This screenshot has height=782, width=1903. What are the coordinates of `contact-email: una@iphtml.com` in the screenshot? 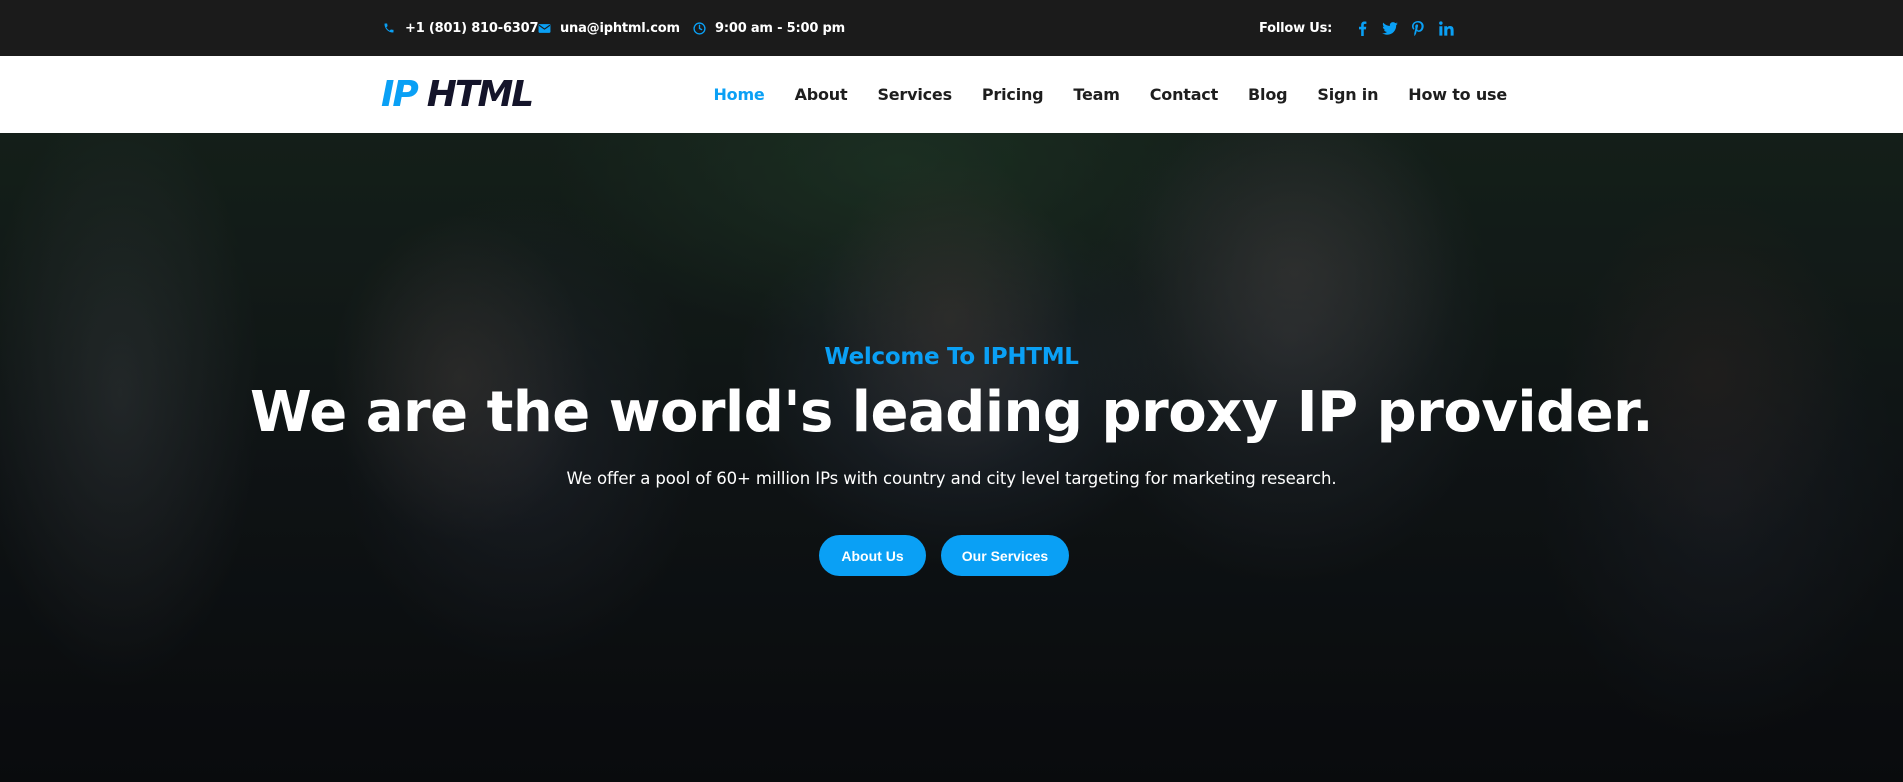 It's located at (608, 28).